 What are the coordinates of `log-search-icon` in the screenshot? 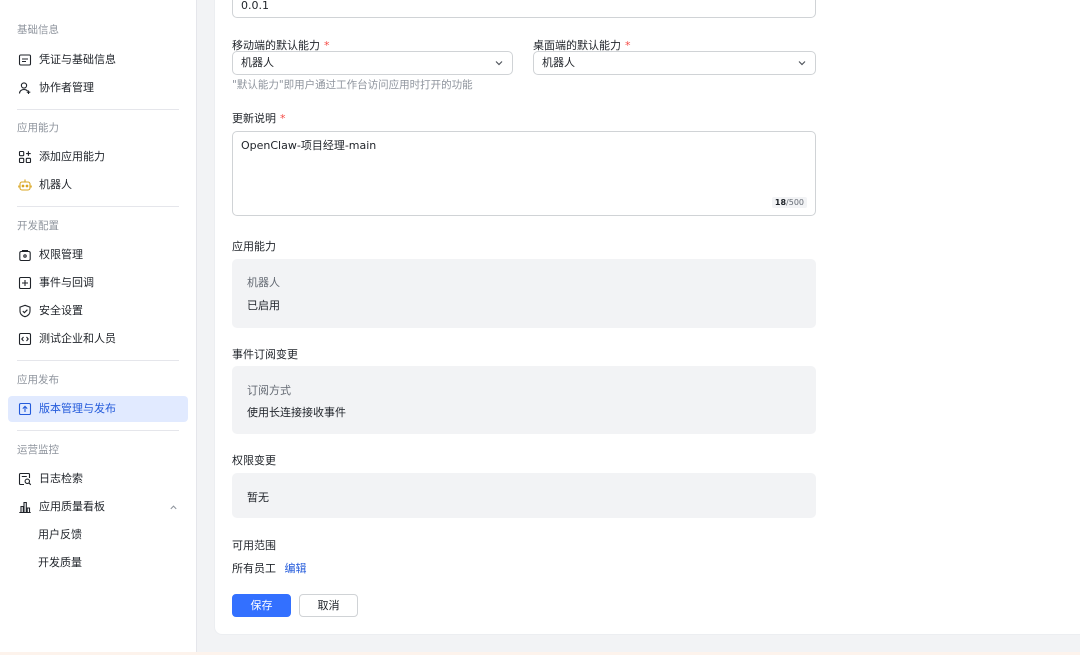 It's located at (25, 479).